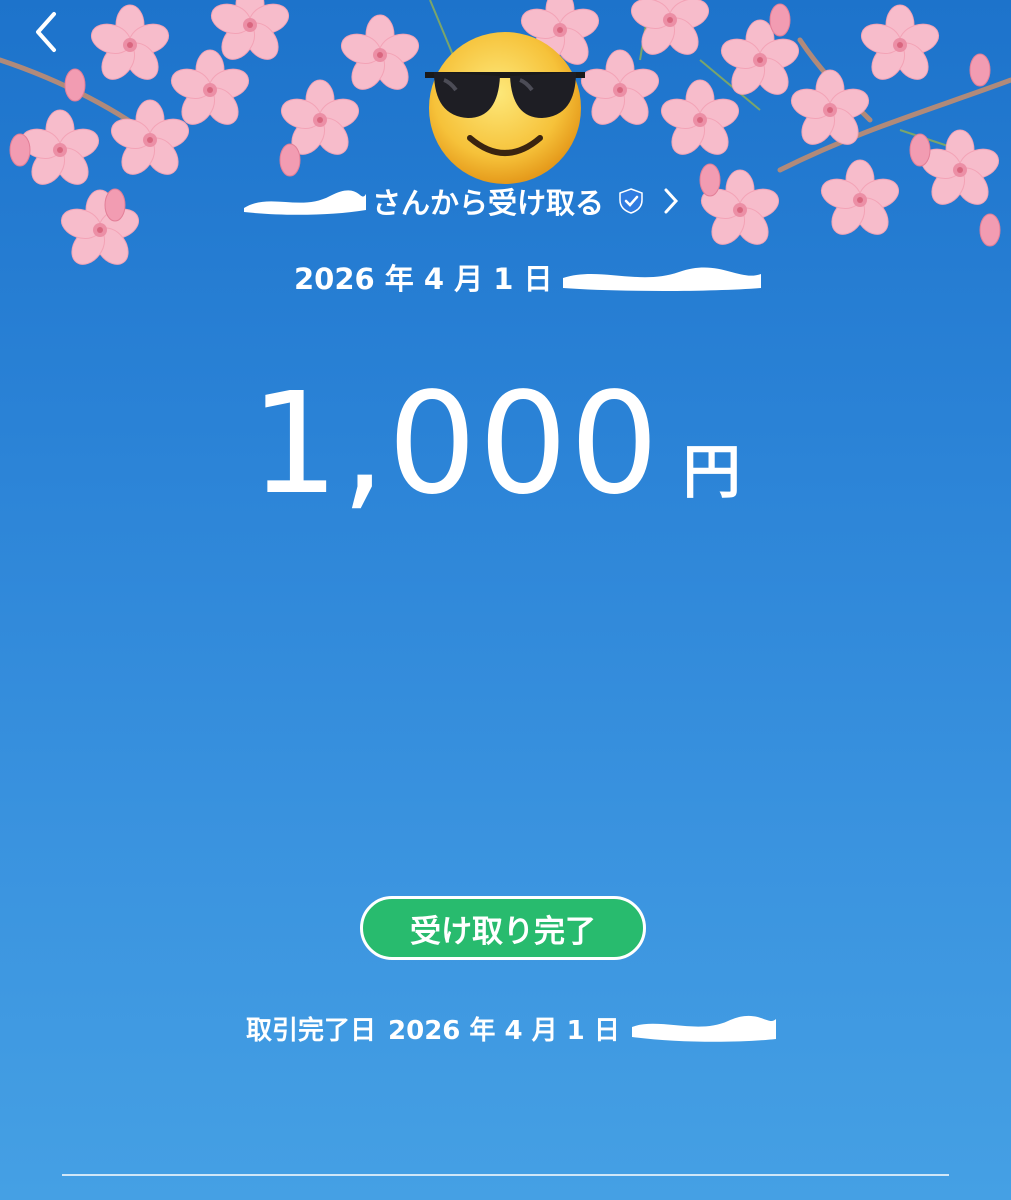 The width and height of the screenshot is (1011, 1200). I want to click on verified-shield-icon, so click(631, 201).